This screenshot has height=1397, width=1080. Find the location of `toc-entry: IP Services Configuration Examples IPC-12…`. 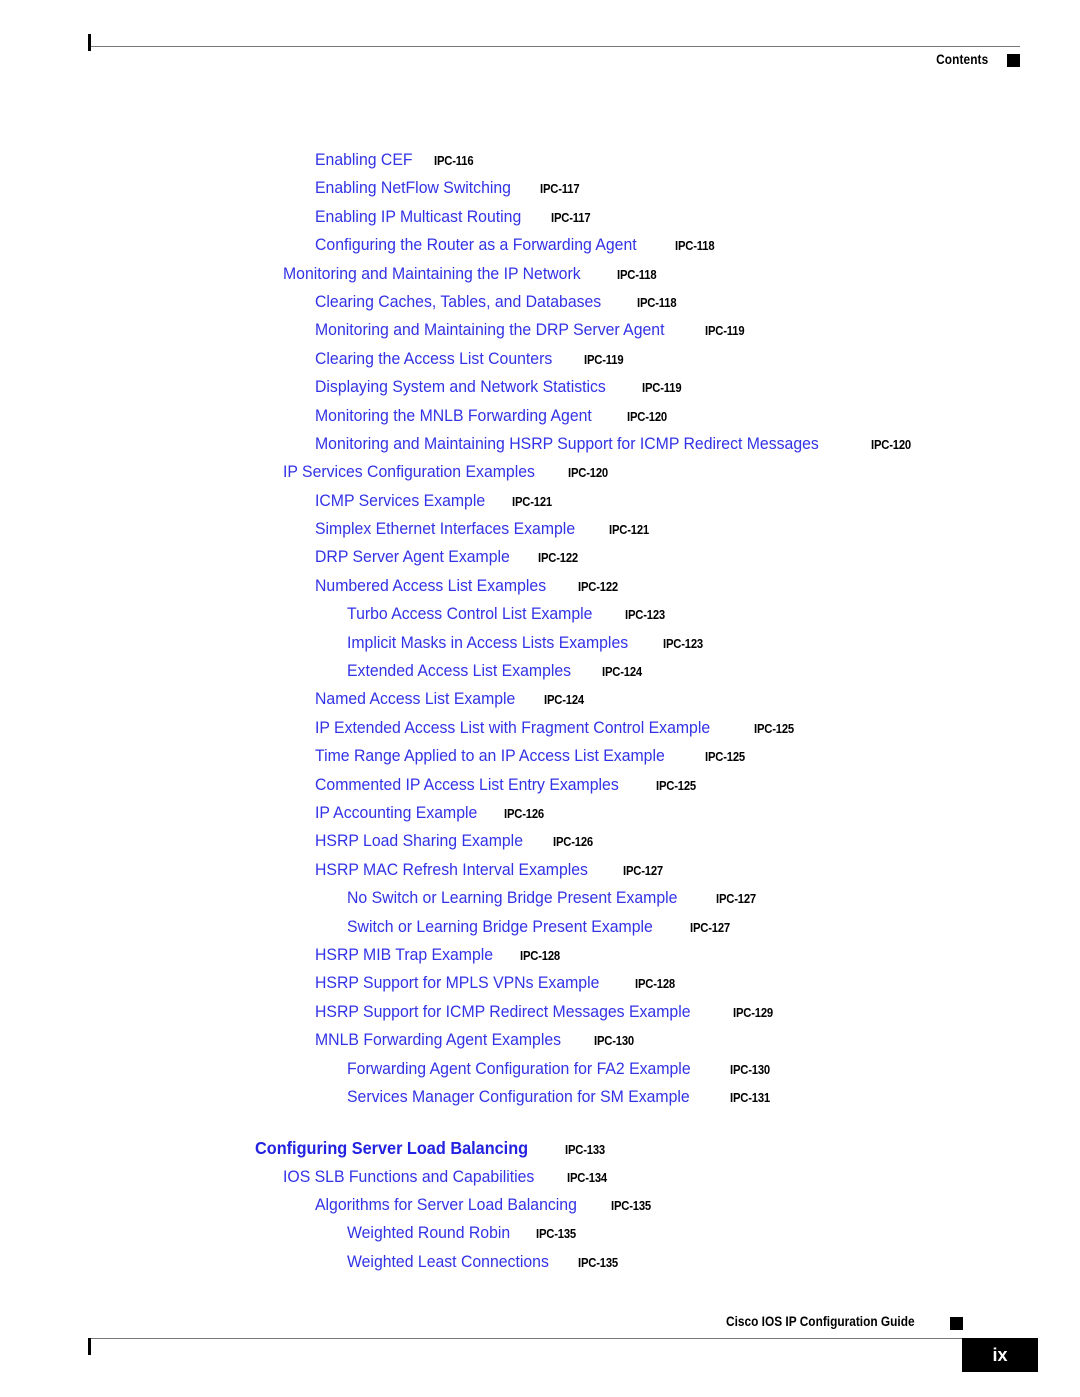

toc-entry: IP Services Configuration Examples IPC-12… is located at coordinates (540, 476).